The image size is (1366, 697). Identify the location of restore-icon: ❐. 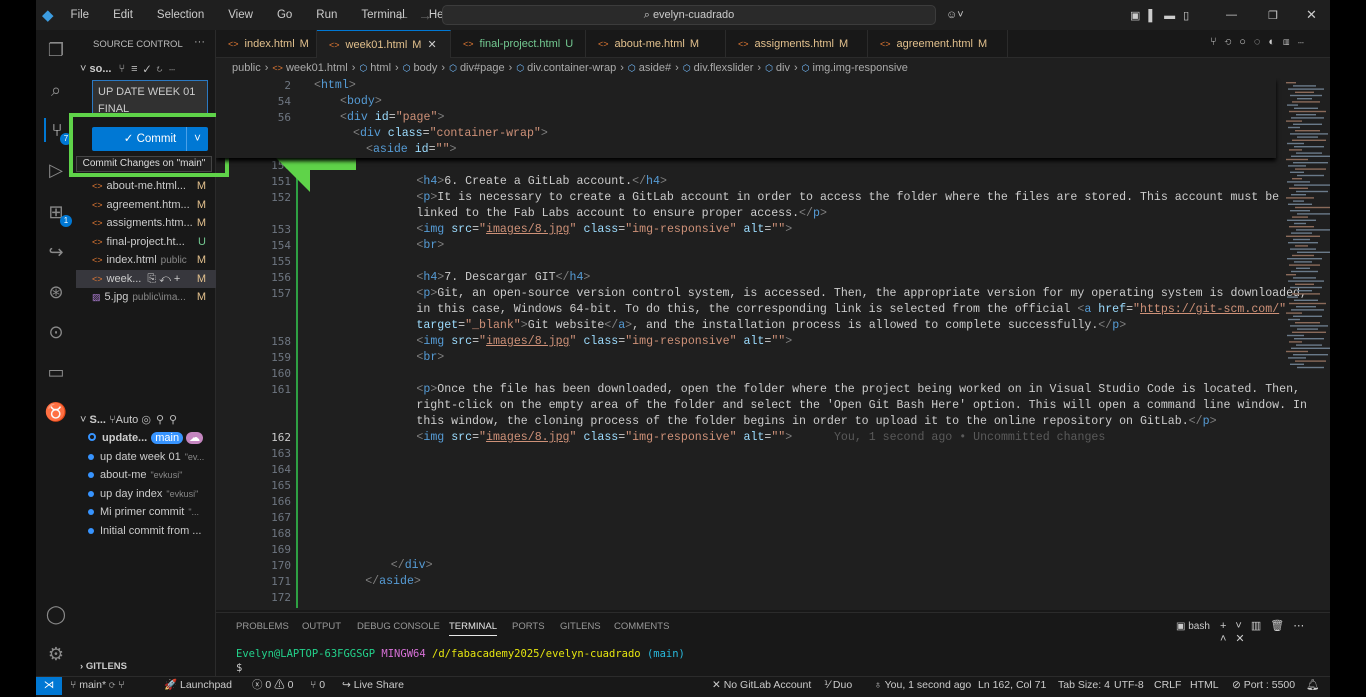
(1273, 15).